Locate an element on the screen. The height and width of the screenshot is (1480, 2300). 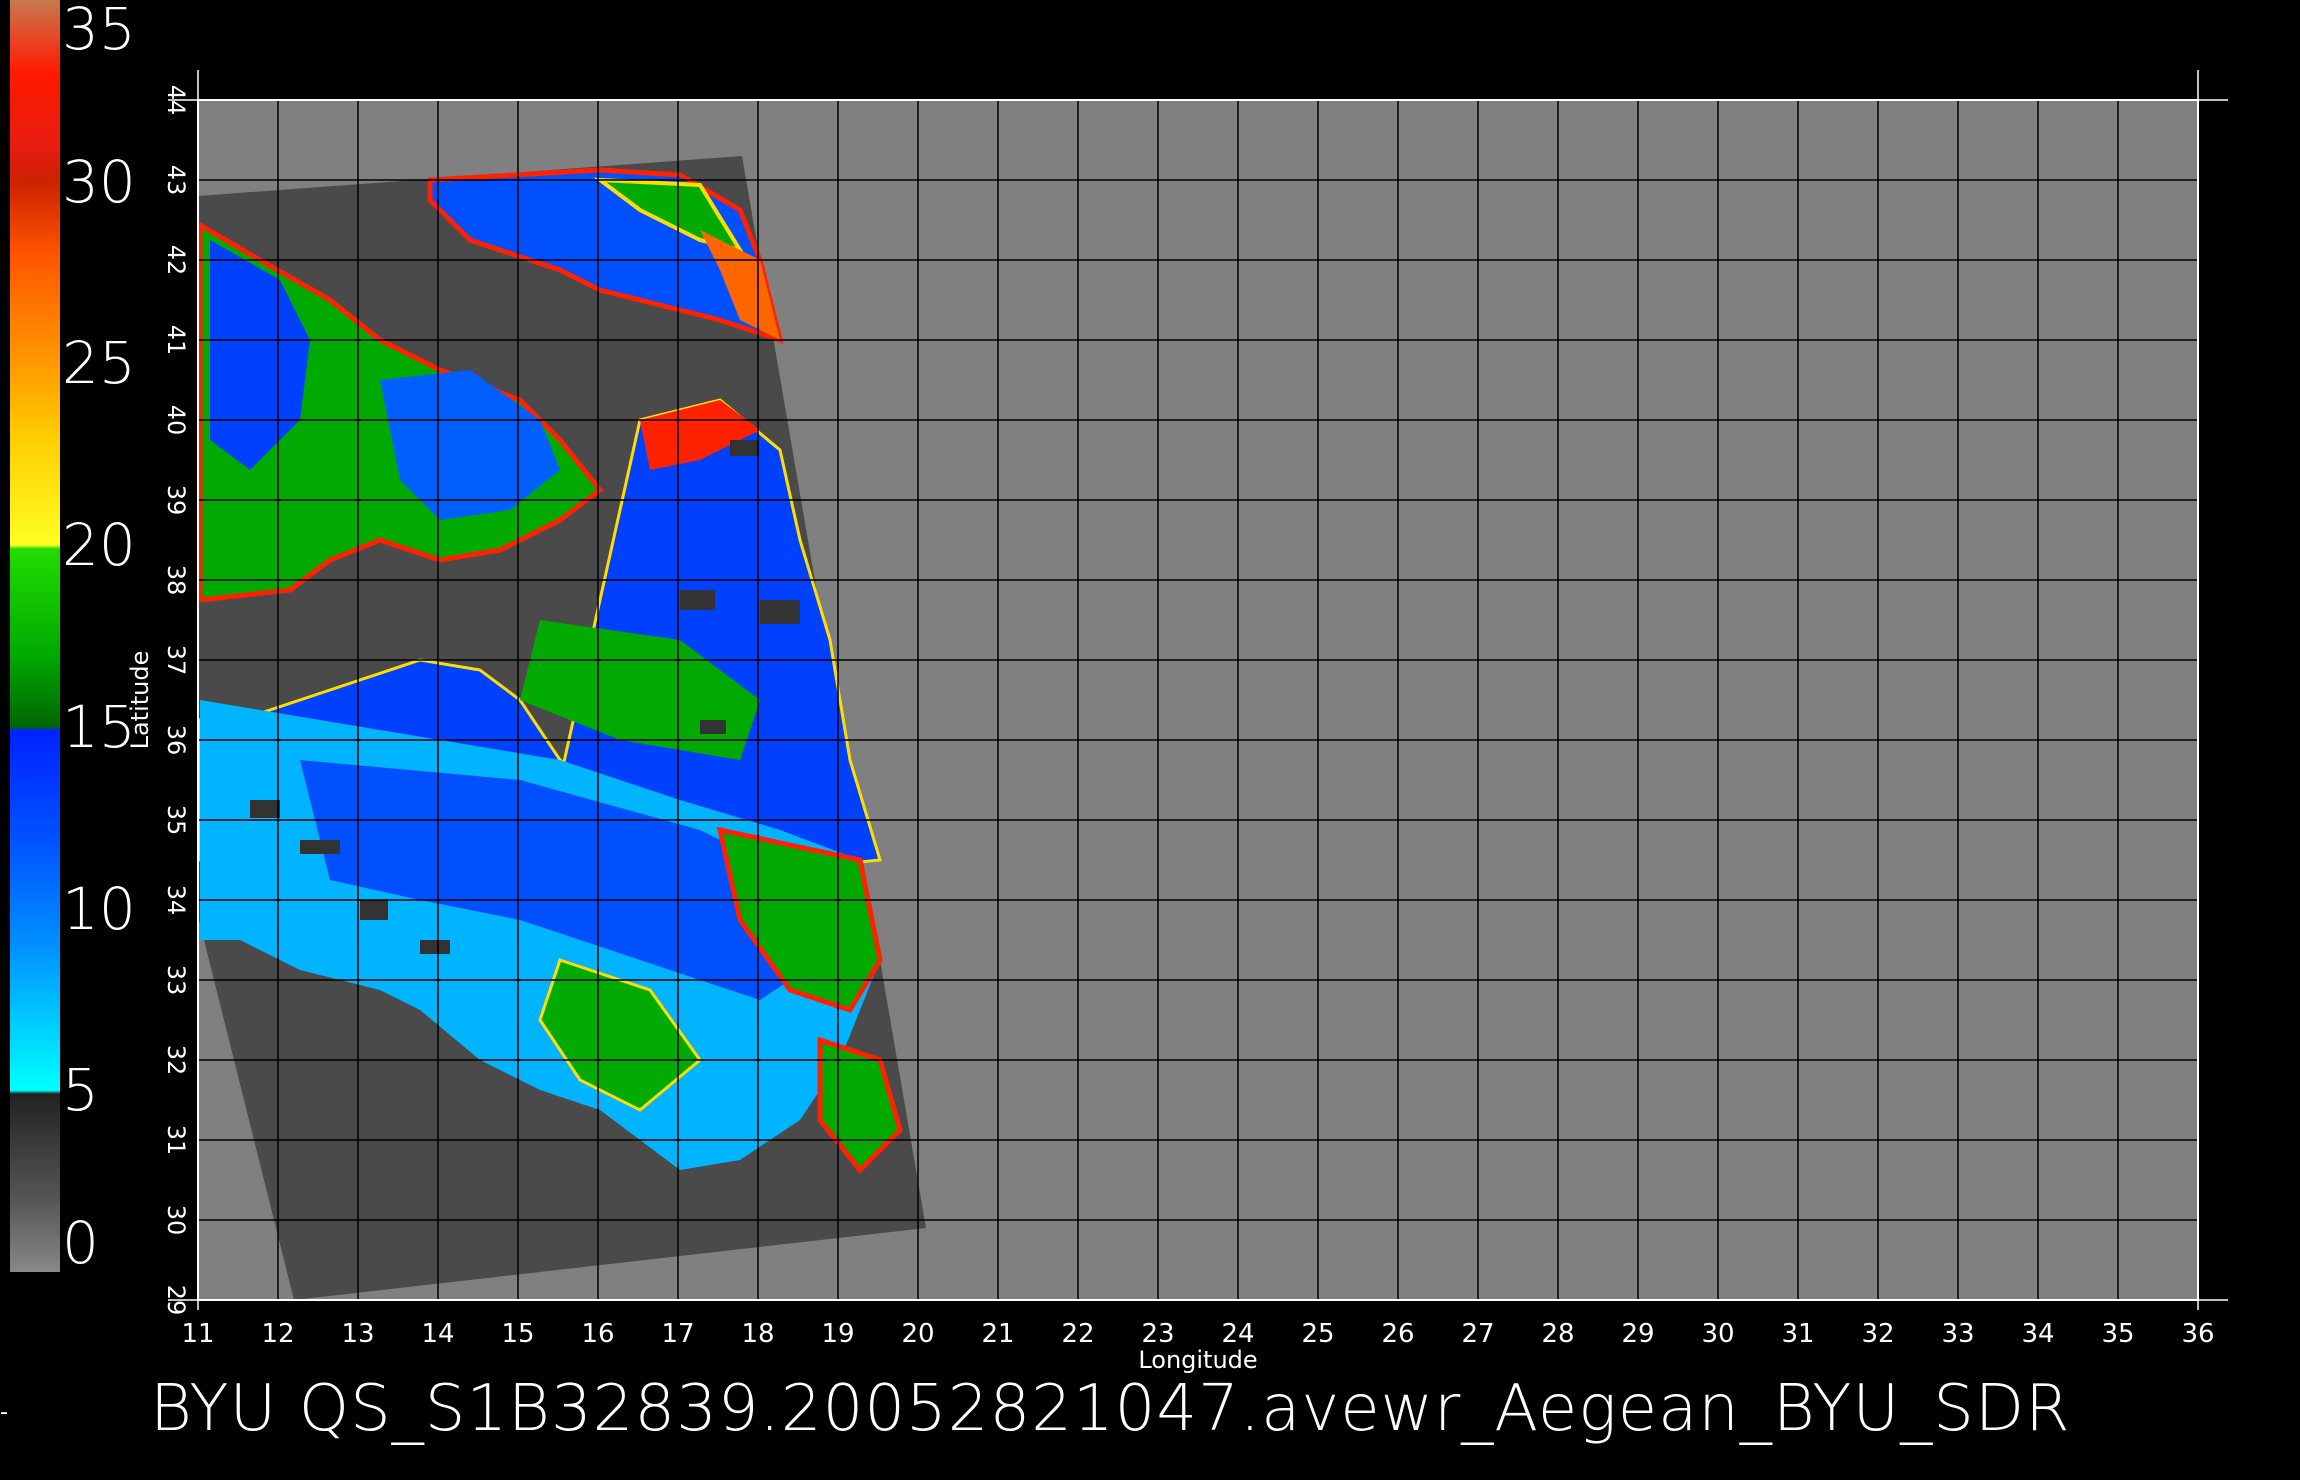
latitude-tick-label: 34 is located at coordinates (176, 900).